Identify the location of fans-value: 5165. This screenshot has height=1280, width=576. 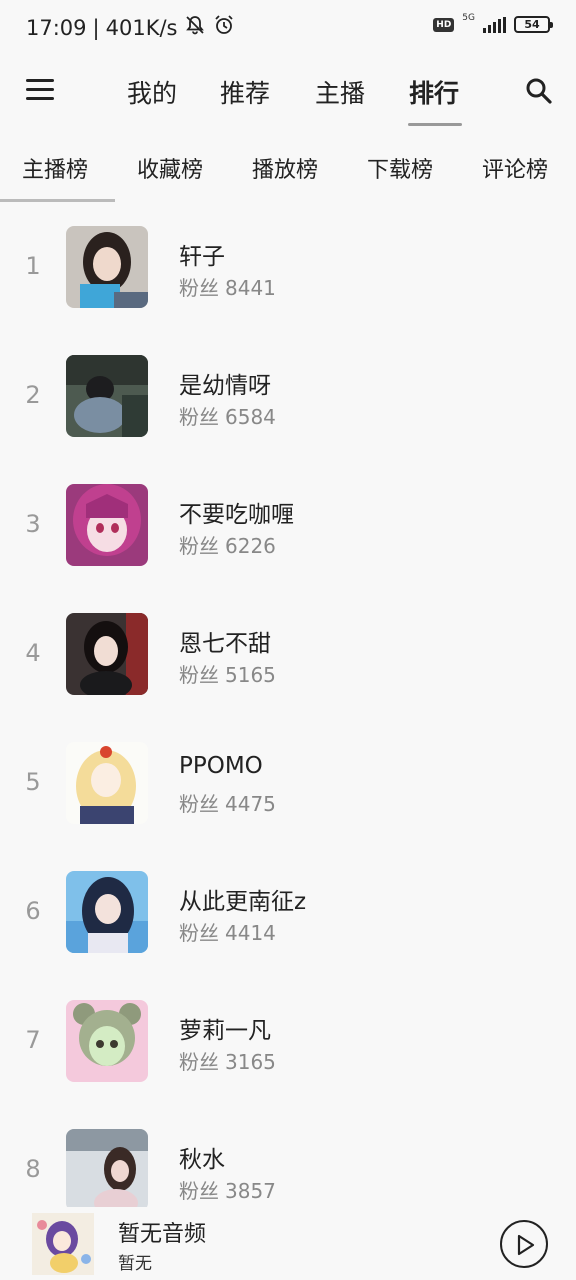
(250, 675).